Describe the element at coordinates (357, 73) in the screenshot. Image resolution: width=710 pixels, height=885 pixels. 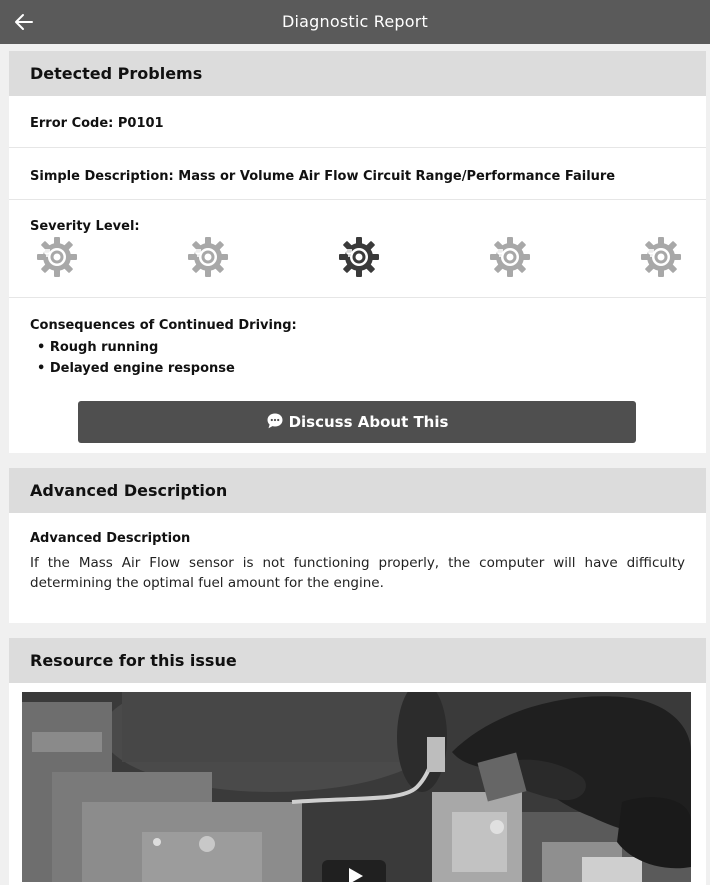
I see `detected-problems-header: Detected Problems` at that location.